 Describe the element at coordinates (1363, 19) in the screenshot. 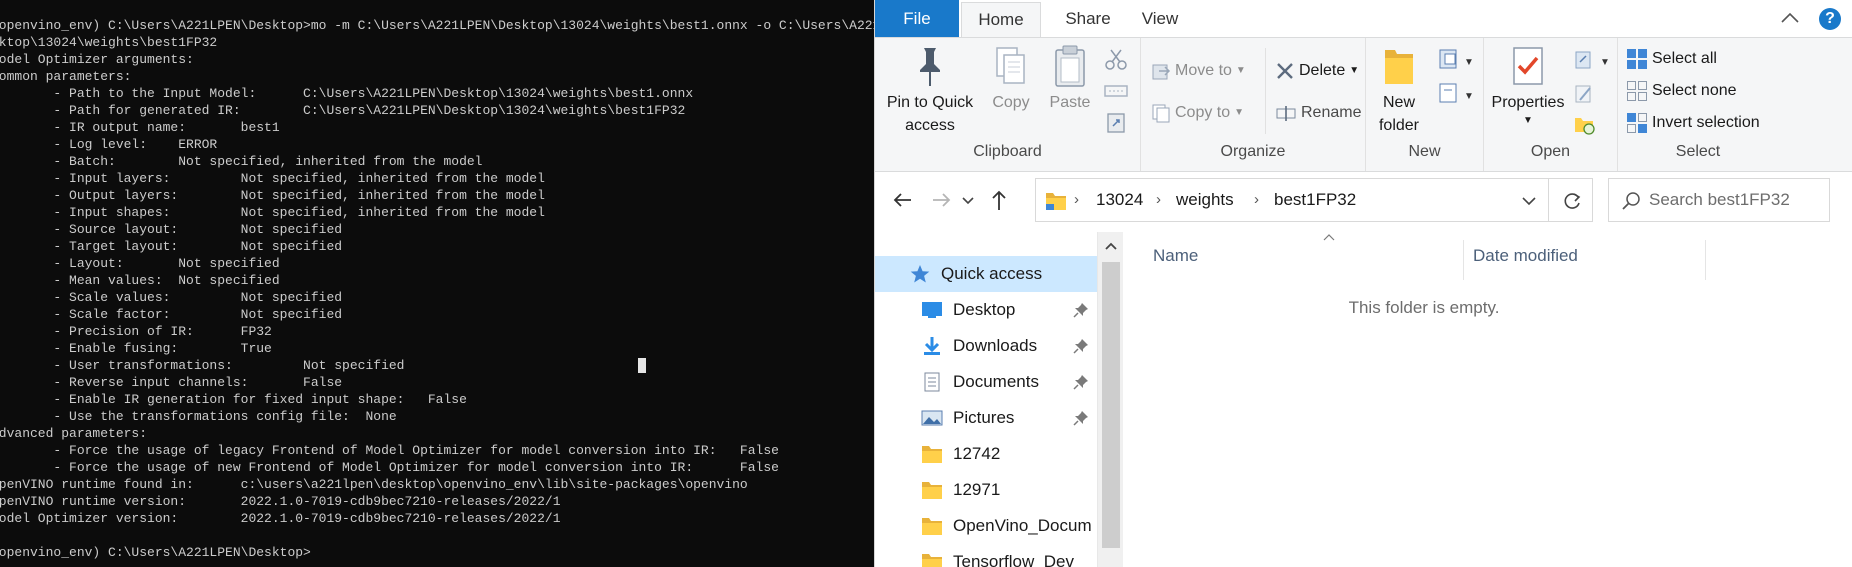

I see `ribbon-tab-bar: File Home Share View ?` at that location.